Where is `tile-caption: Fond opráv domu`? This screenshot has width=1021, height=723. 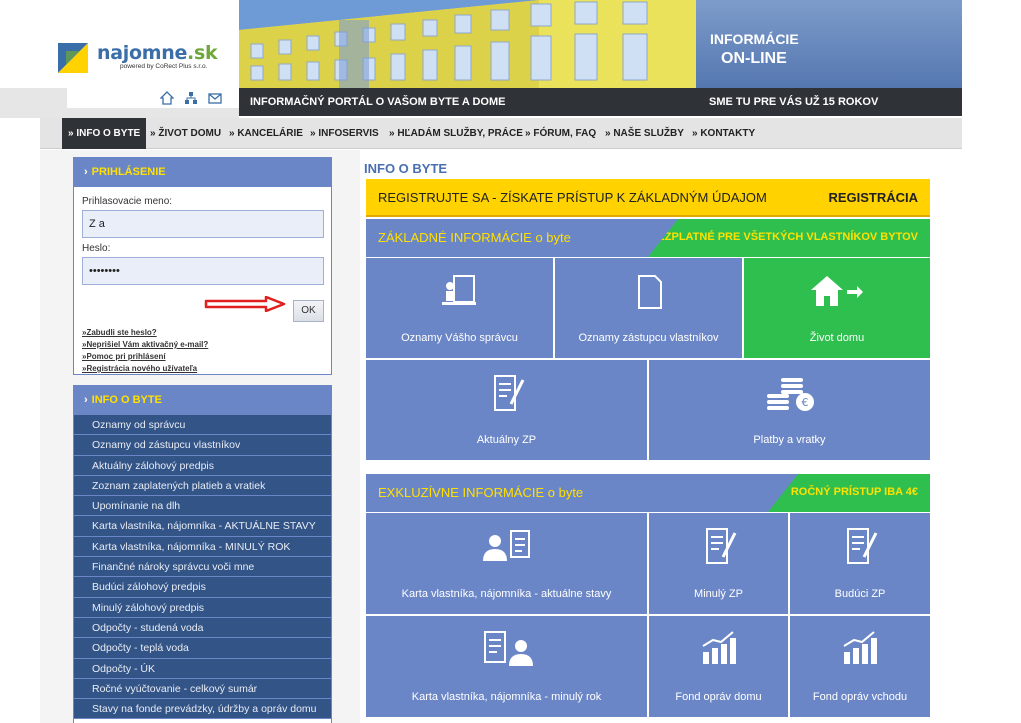 tile-caption: Fond opráv domu is located at coordinates (718, 697).